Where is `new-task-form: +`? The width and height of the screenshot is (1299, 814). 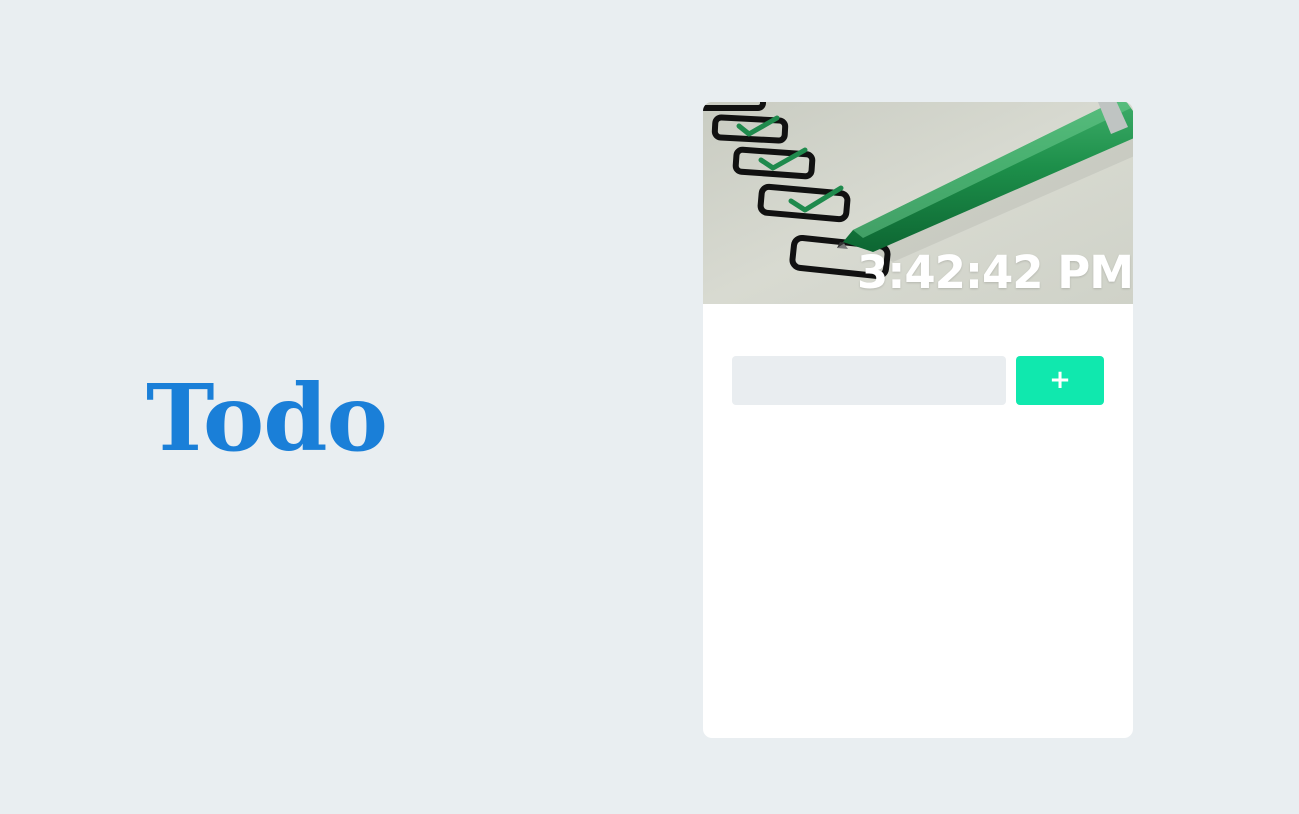 new-task-form: + is located at coordinates (918, 380).